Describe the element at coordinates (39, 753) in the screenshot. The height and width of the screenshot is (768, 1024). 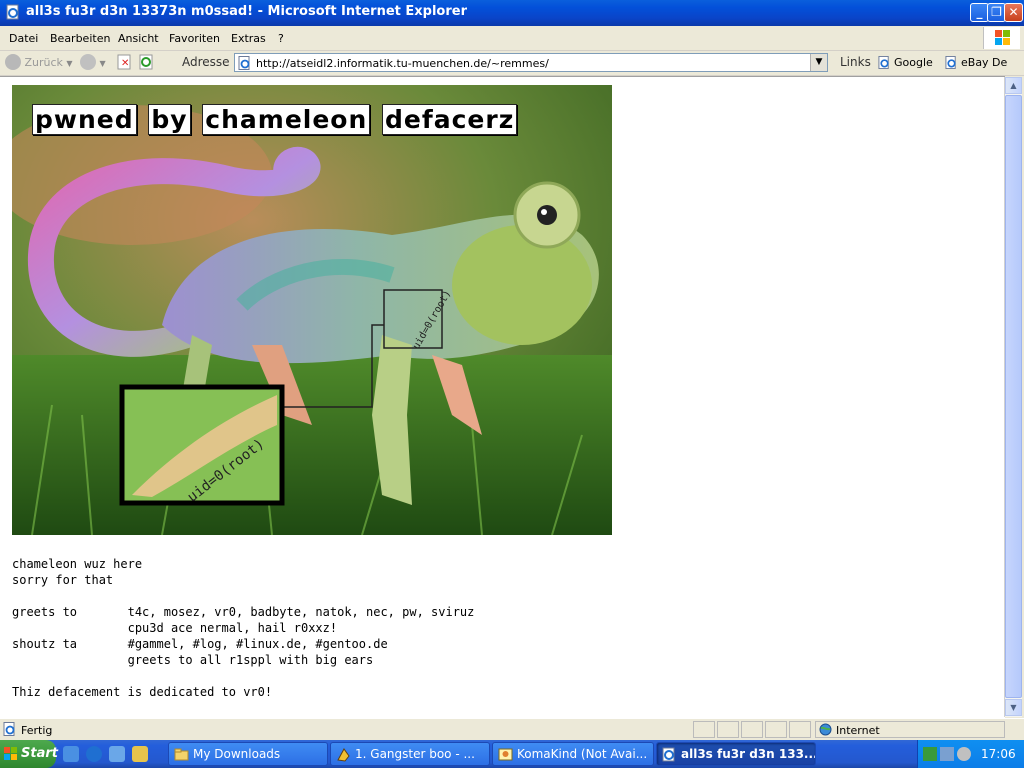
I see `start-label: Start` at that location.